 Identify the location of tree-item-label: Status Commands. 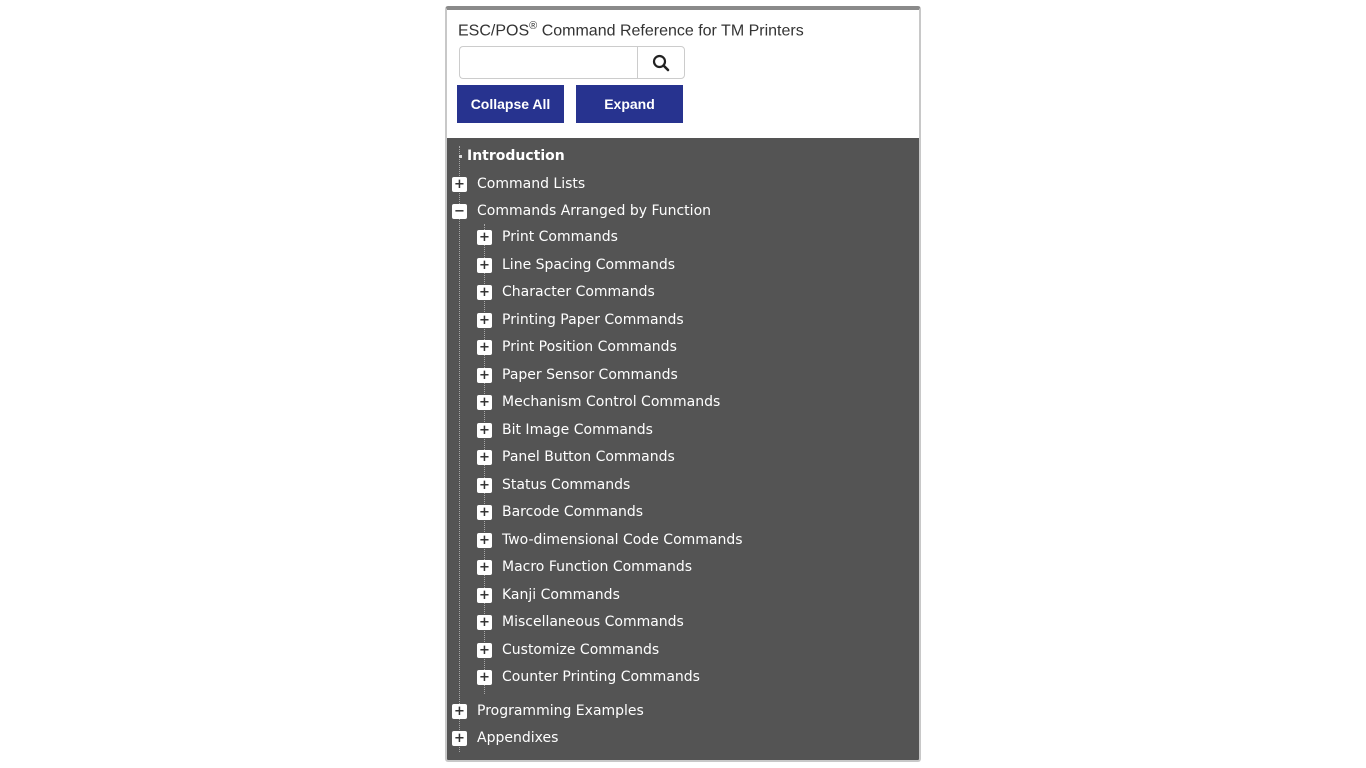
(566, 485).